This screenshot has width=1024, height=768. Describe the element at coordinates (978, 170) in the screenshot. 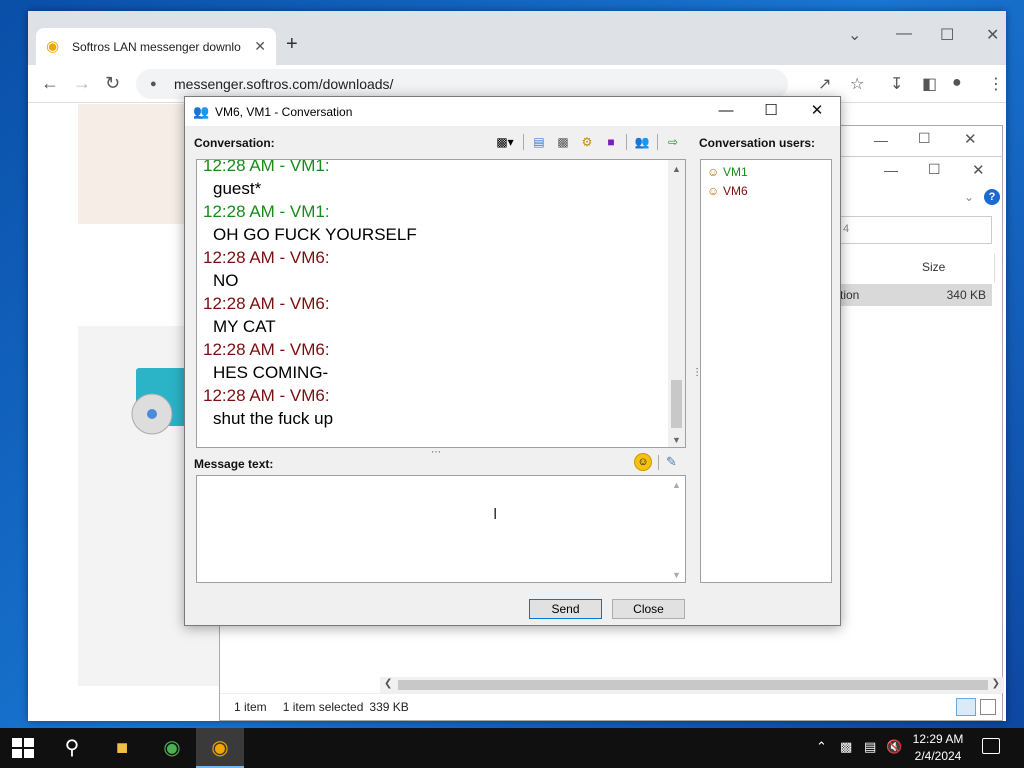

I see `explorer2-close-icon: ✕` at that location.